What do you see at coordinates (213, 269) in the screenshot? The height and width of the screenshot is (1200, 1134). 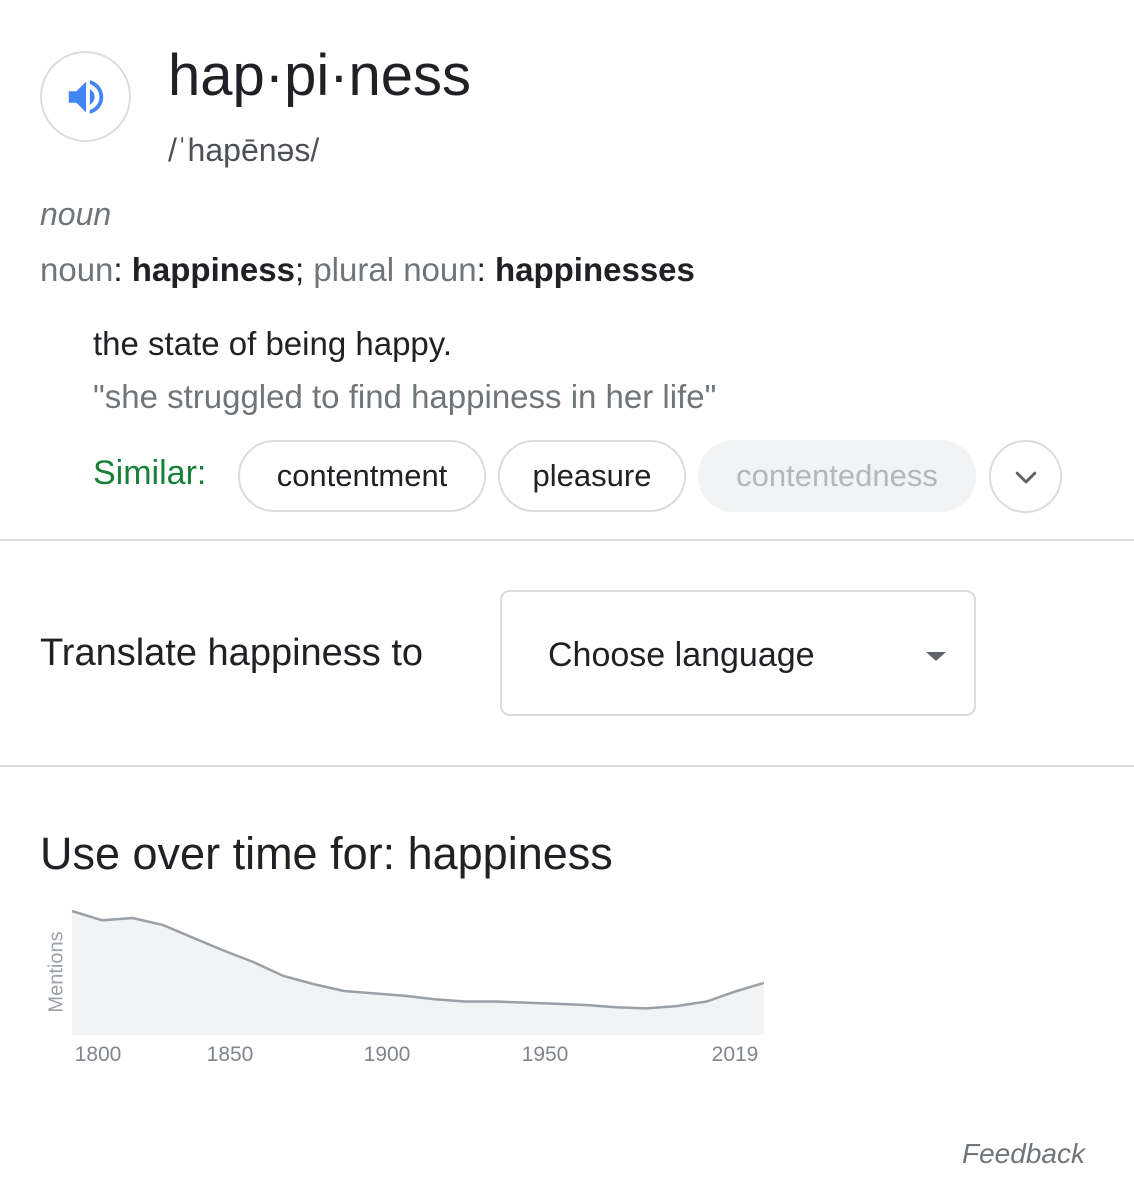 I see `form-singular: happiness` at bounding box center [213, 269].